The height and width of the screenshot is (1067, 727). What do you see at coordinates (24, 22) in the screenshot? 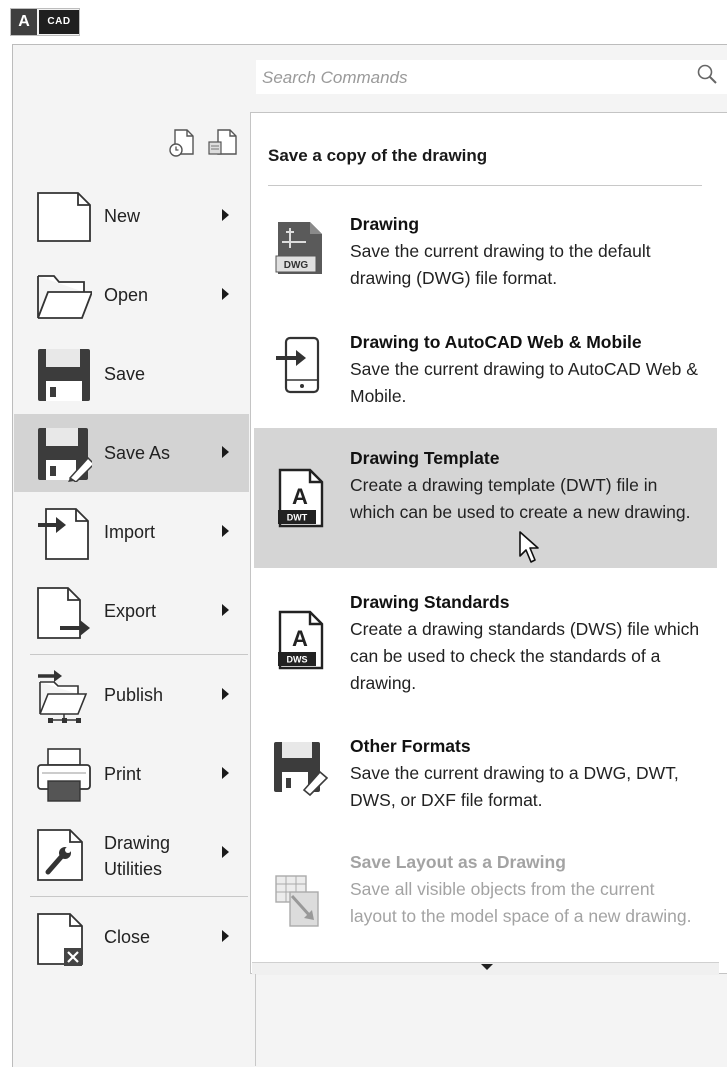
I see `app-logo-letter: A` at bounding box center [24, 22].